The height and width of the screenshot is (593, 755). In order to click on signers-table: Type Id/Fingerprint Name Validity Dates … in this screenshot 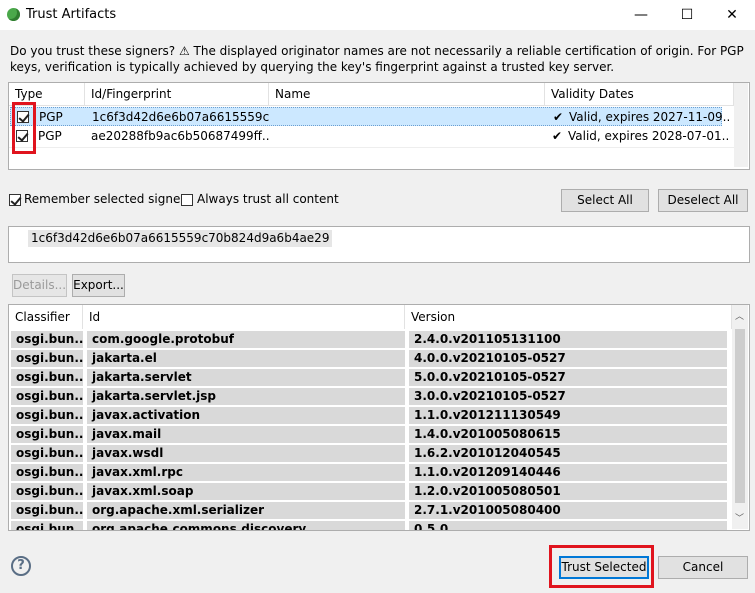, I will do `click(379, 126)`.